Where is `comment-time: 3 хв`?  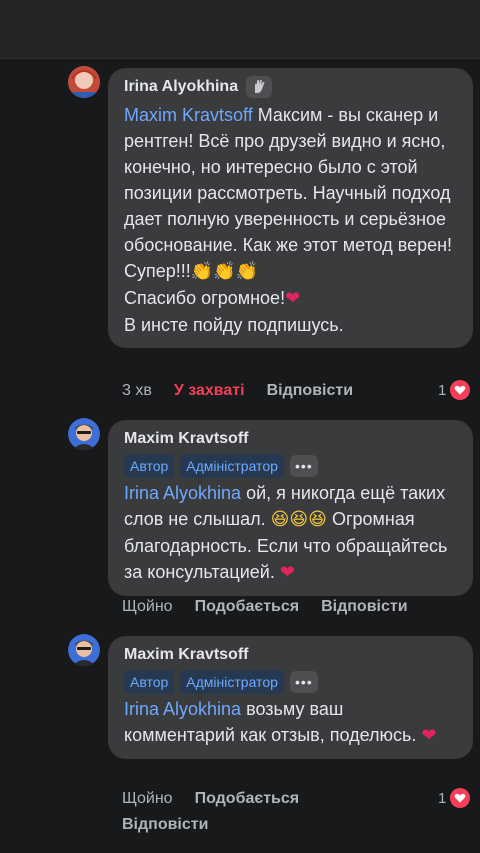
comment-time: 3 хв is located at coordinates (137, 391).